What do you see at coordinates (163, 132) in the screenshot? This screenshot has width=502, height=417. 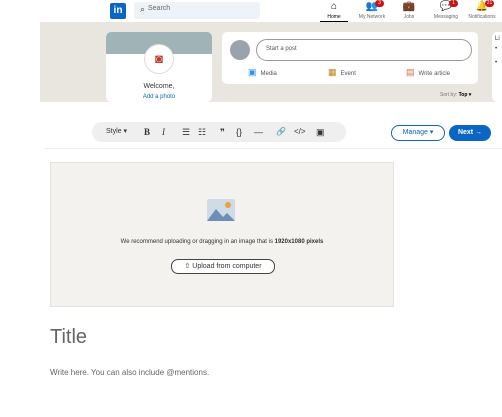 I see `italic-button: I` at bounding box center [163, 132].